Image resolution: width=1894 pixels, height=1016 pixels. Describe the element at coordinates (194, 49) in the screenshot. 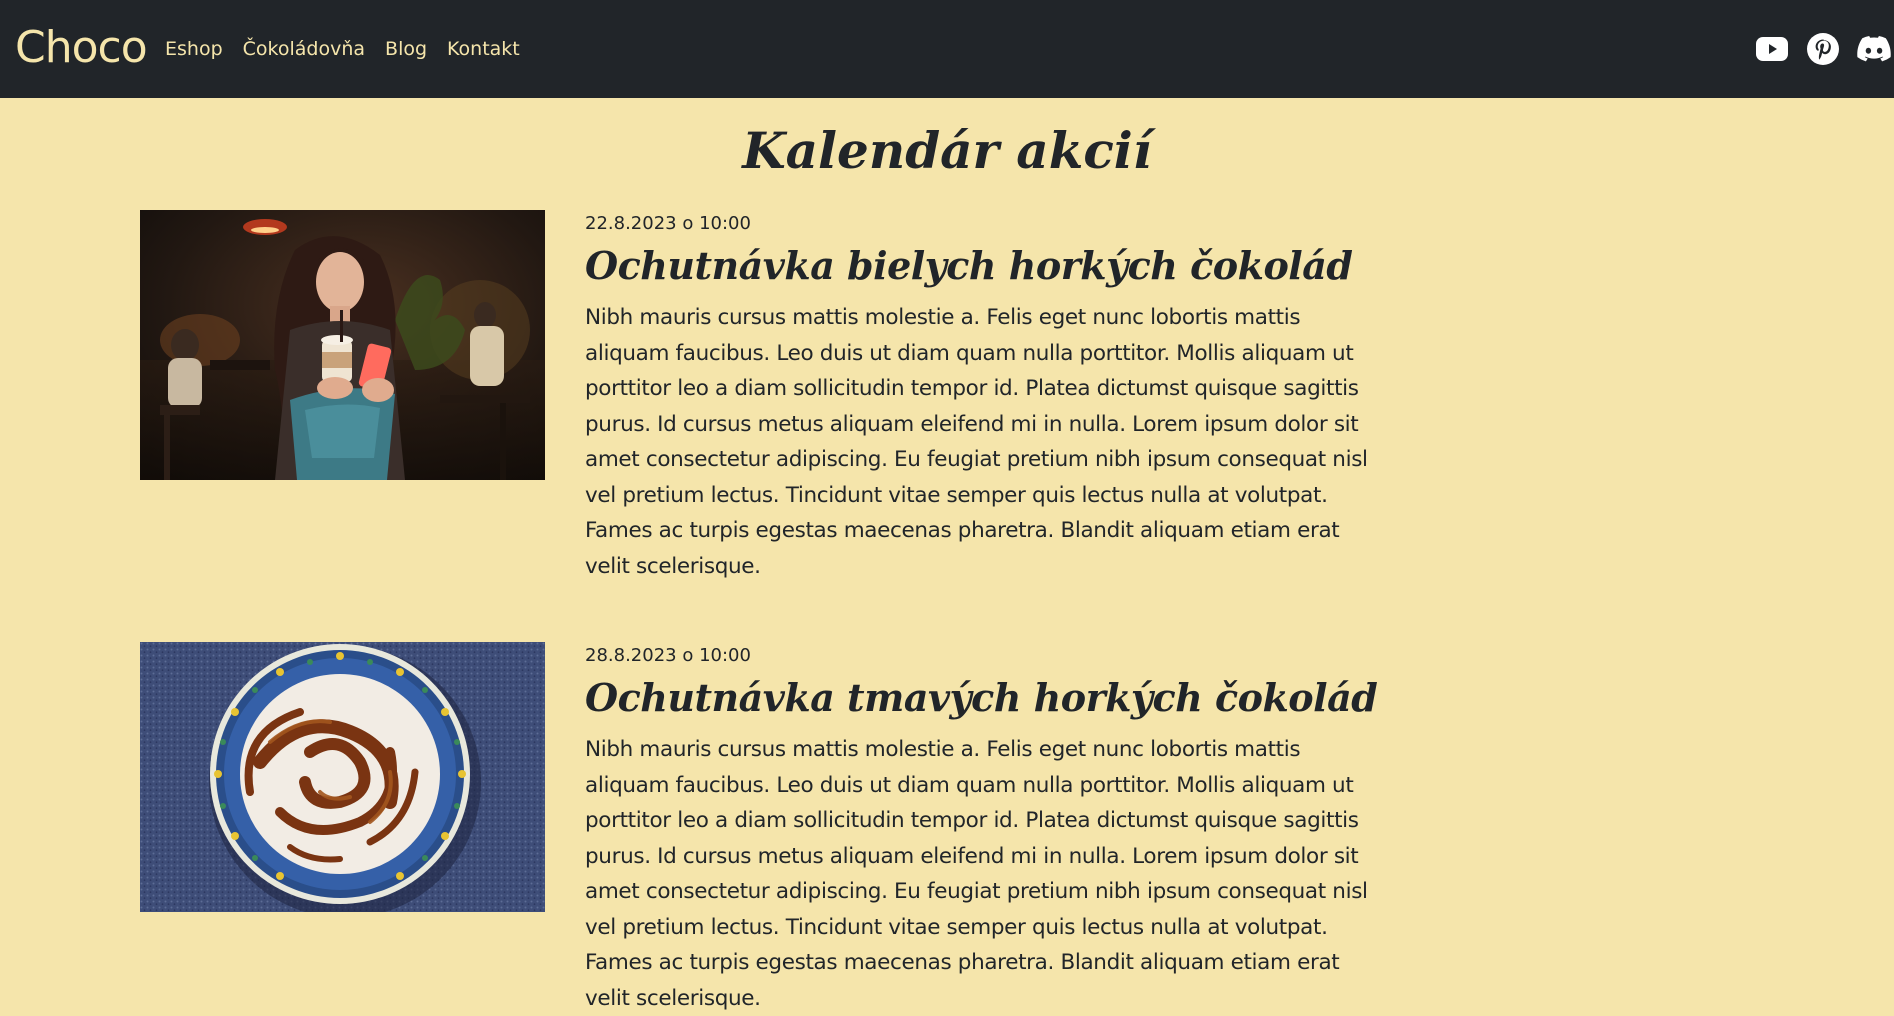

I see `nav-link-eshop: Eshop` at that location.